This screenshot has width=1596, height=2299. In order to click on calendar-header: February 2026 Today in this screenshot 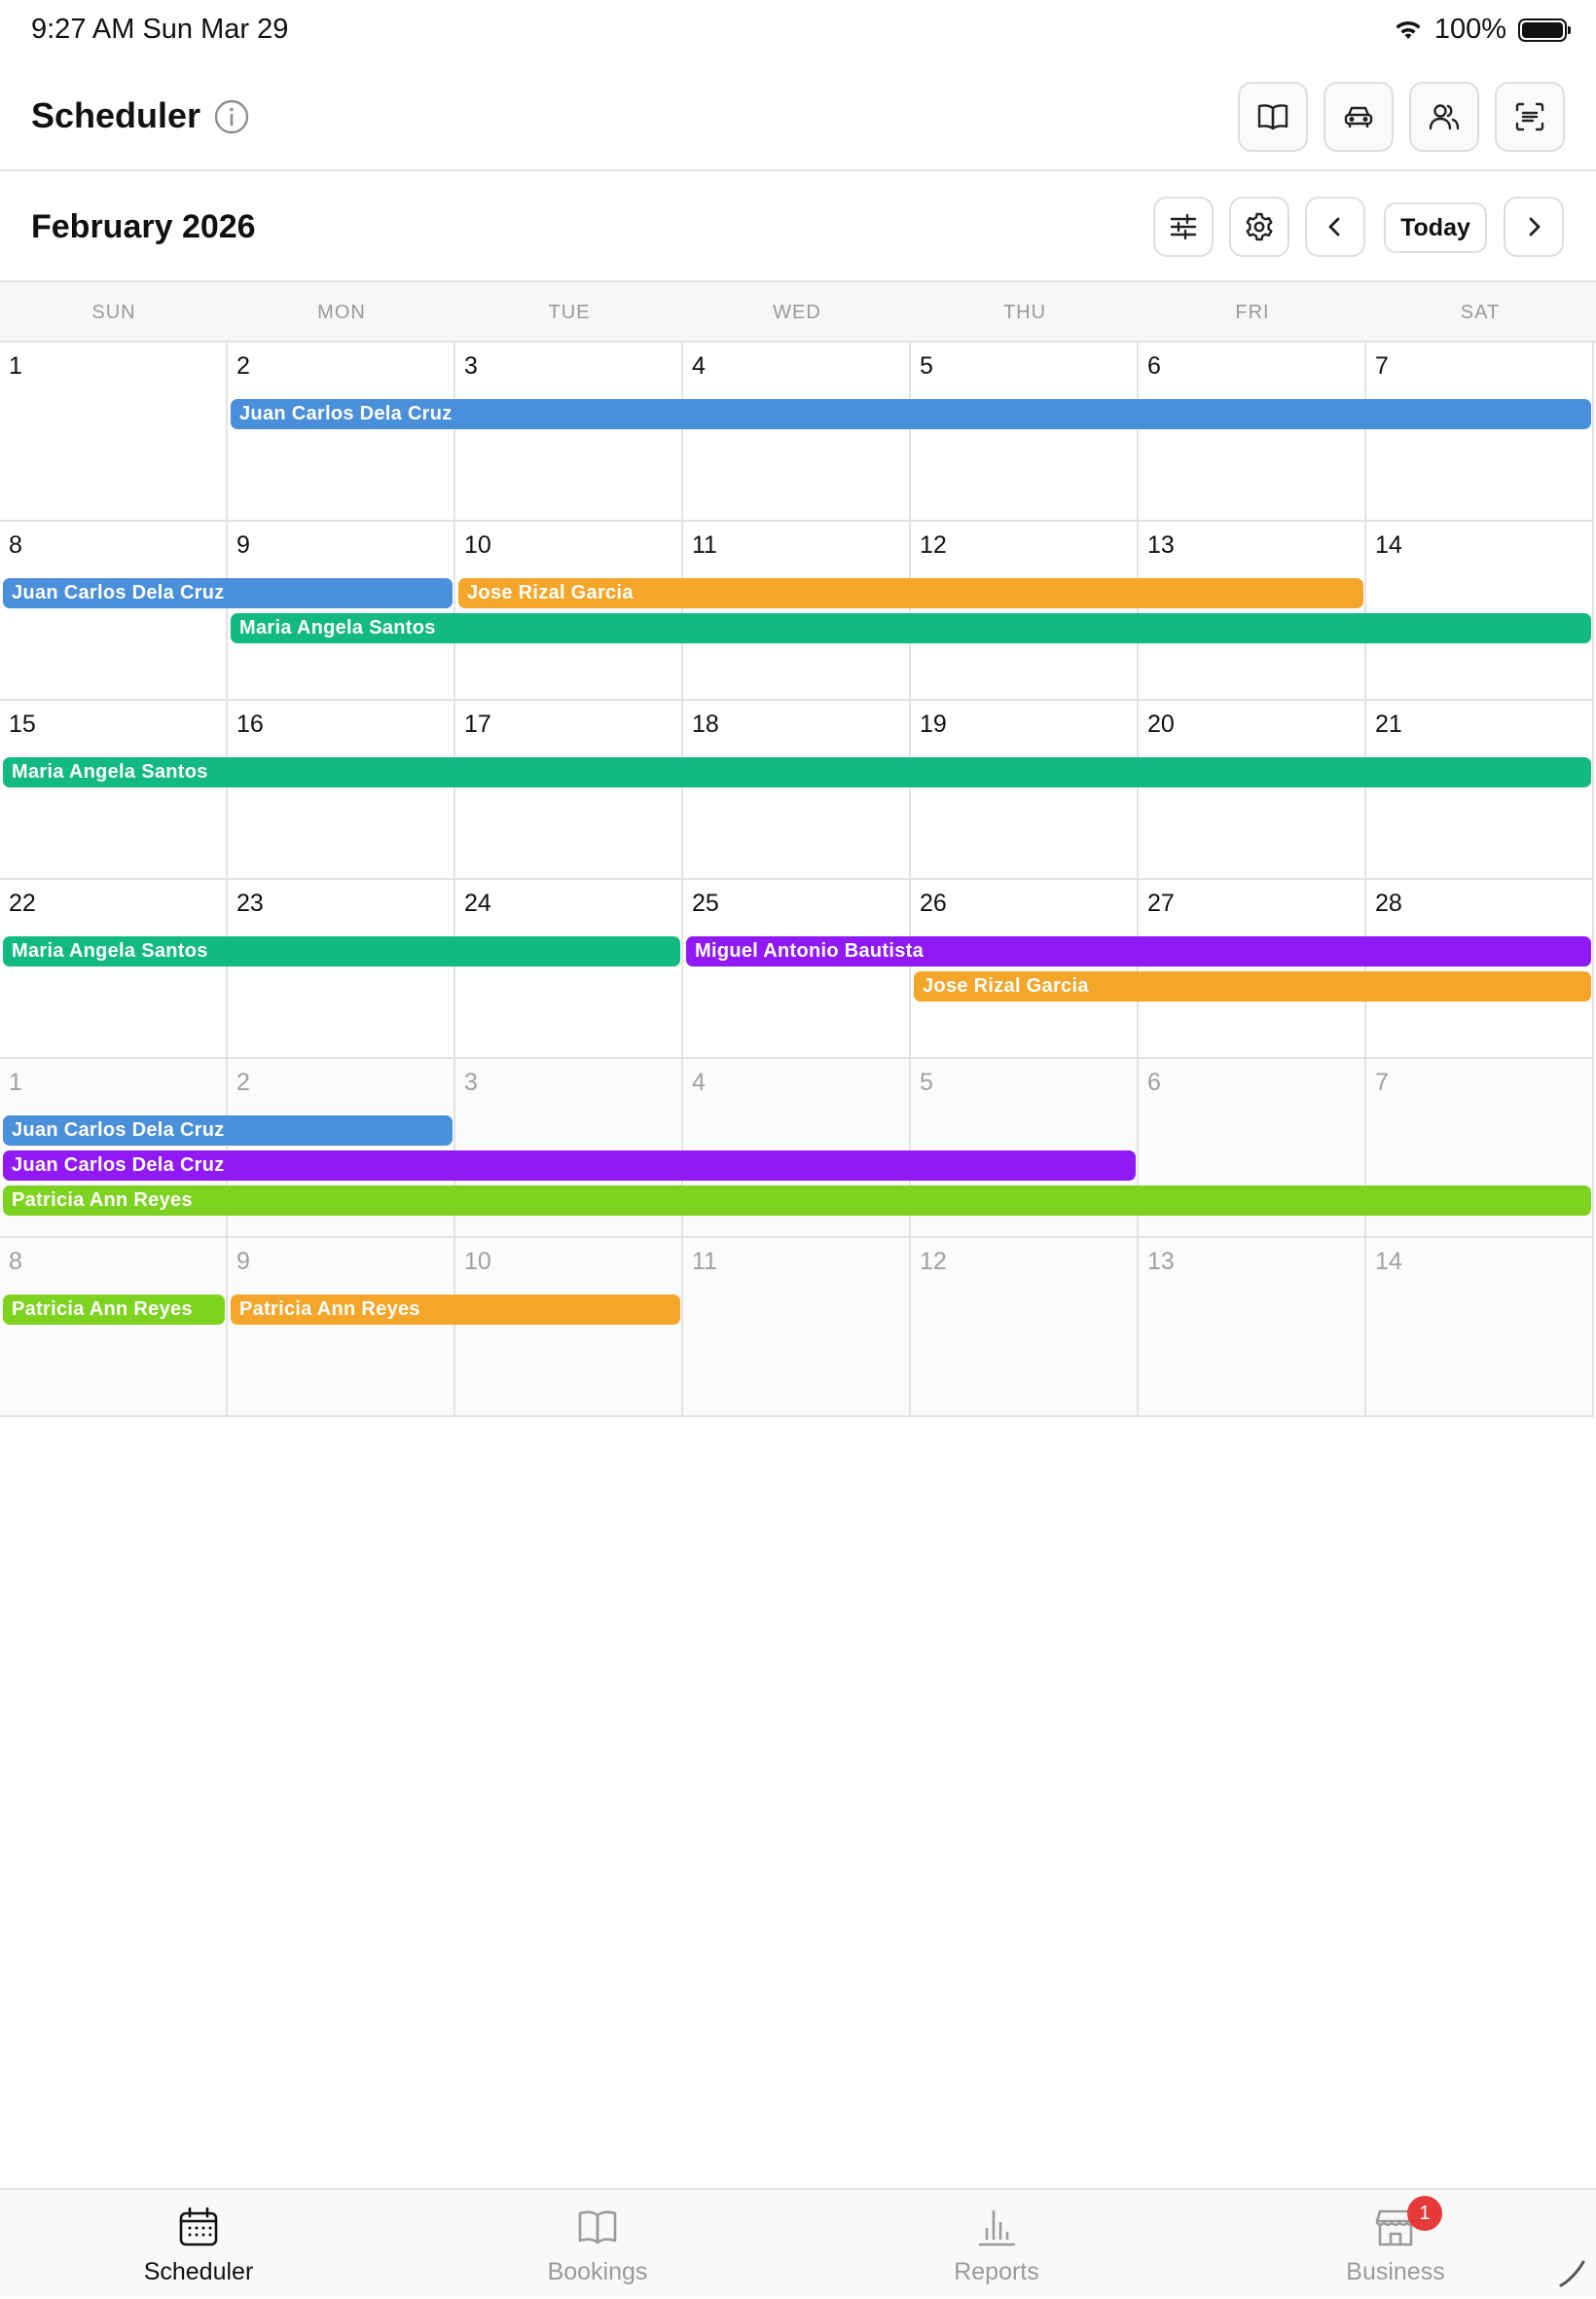, I will do `click(798, 226)`.